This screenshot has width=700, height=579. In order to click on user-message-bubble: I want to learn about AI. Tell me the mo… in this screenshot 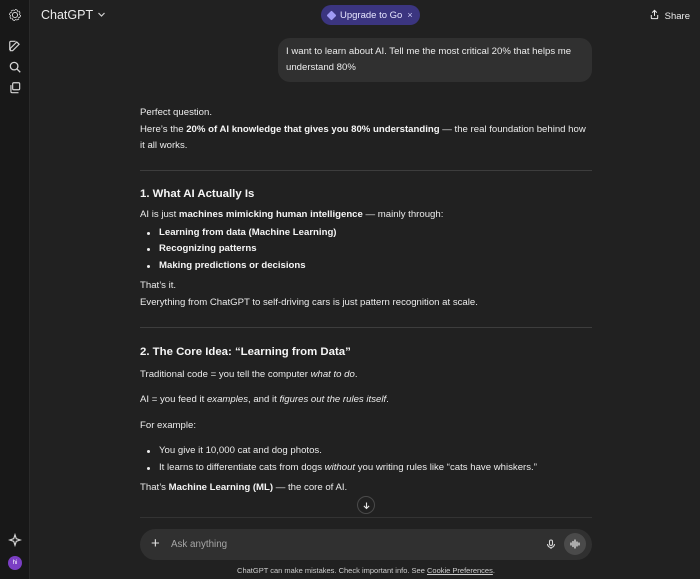, I will do `click(435, 60)`.